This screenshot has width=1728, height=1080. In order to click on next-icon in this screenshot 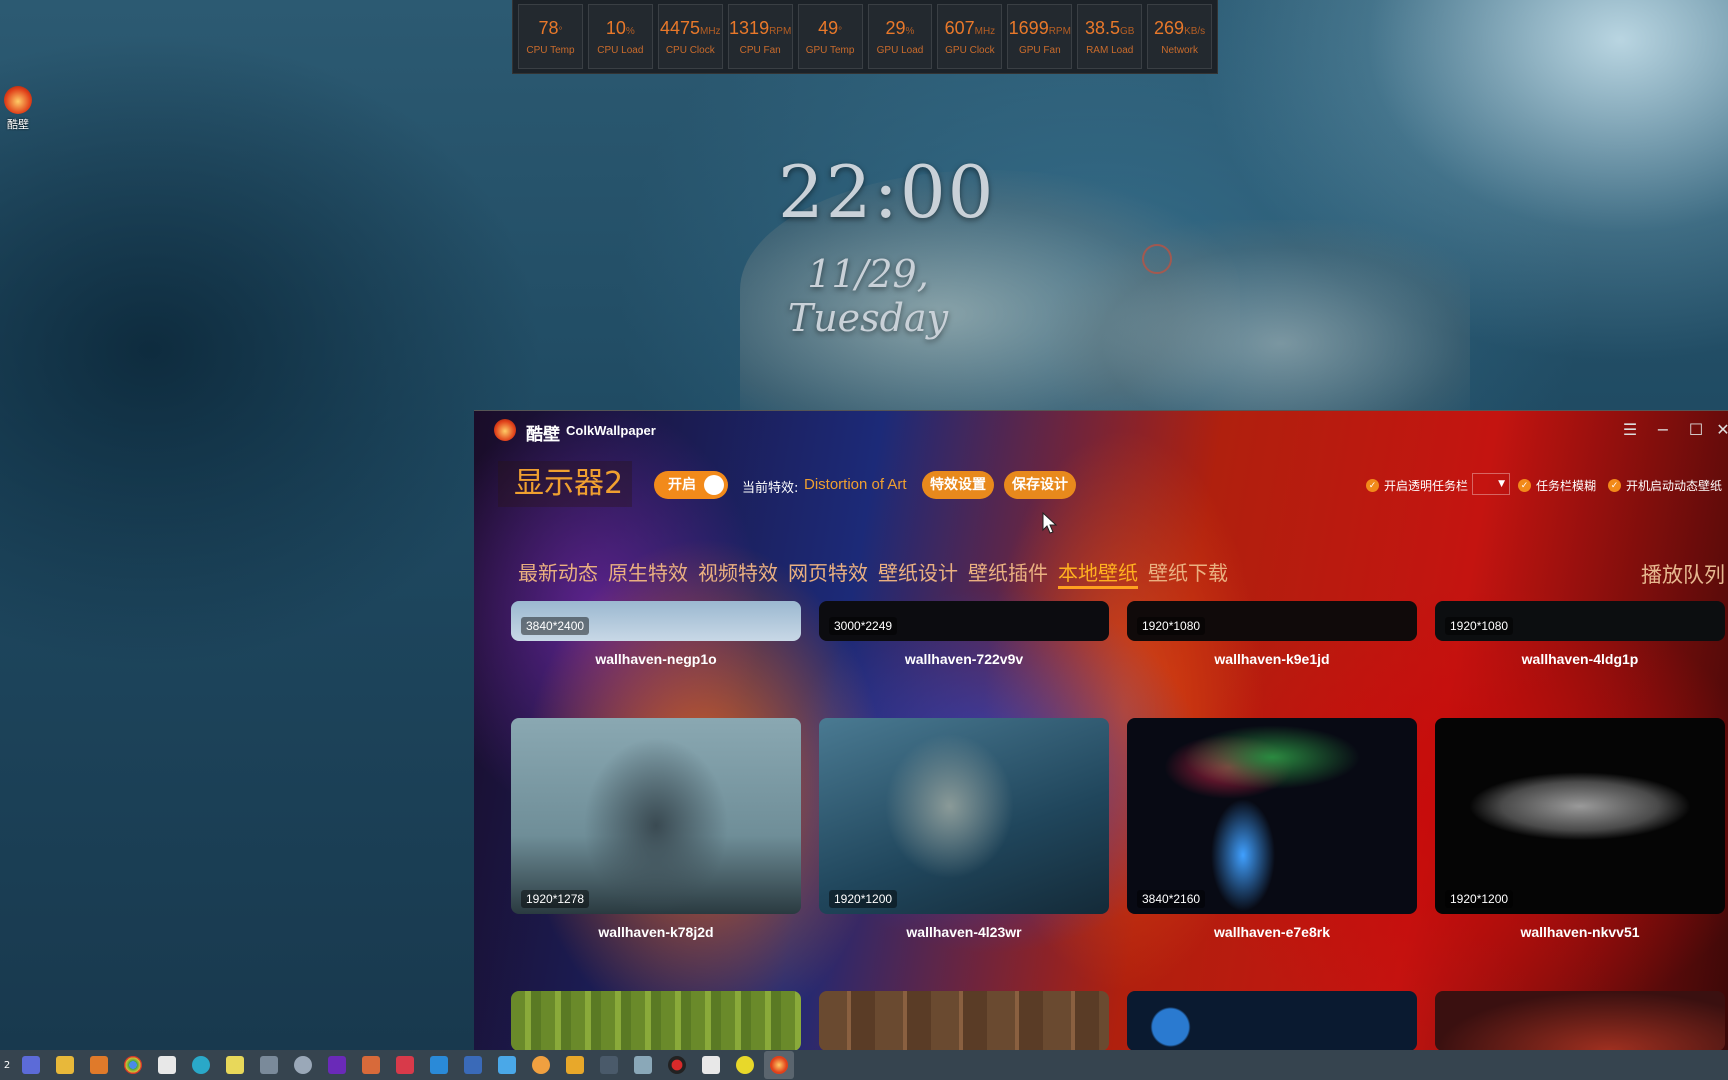, I will do `click(337, 1065)`.